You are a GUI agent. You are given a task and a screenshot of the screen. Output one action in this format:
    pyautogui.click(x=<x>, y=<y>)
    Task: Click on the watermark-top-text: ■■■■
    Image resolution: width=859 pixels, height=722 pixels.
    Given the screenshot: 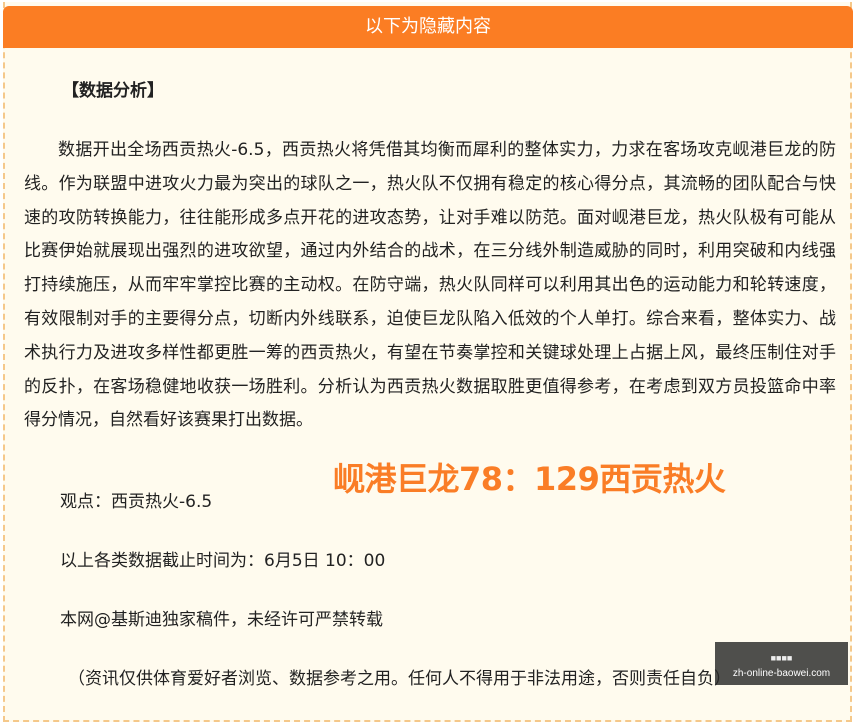 What is the action you would take?
    pyautogui.click(x=781, y=658)
    